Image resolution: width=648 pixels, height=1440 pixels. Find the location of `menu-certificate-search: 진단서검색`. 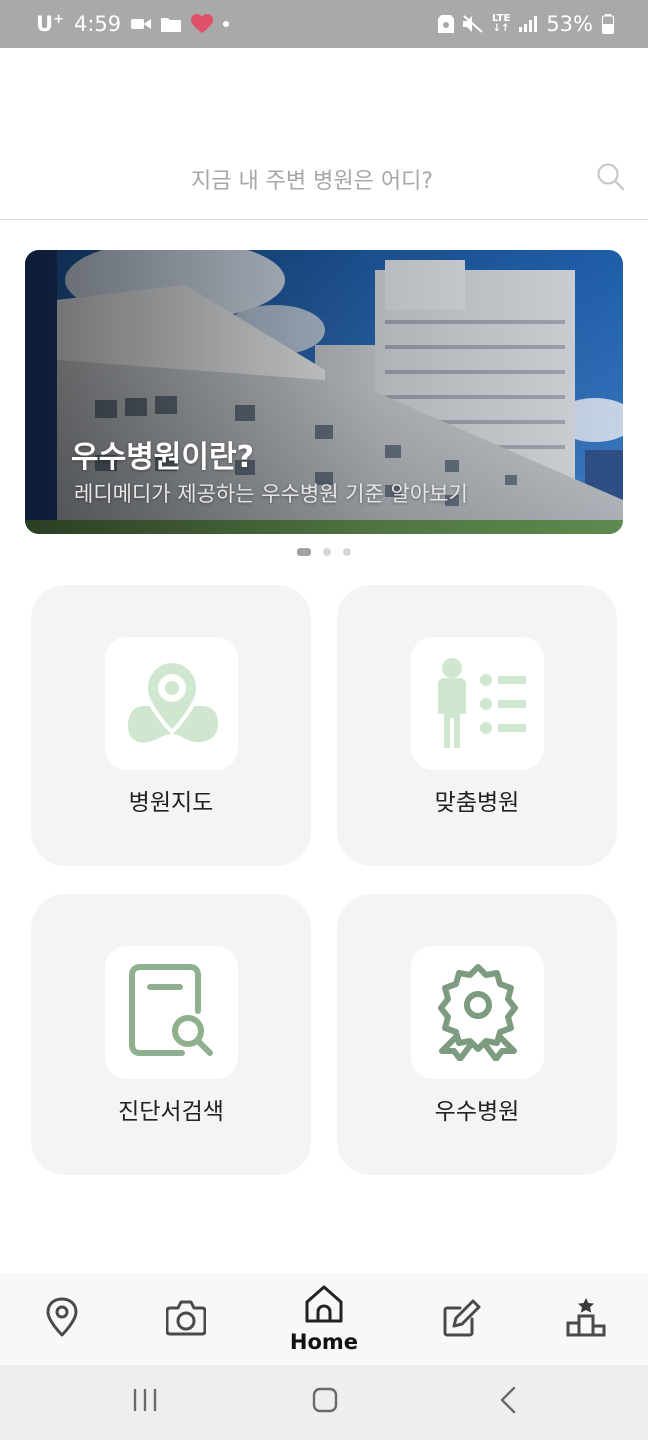

menu-certificate-search: 진단서검색 is located at coordinates (171, 1034).